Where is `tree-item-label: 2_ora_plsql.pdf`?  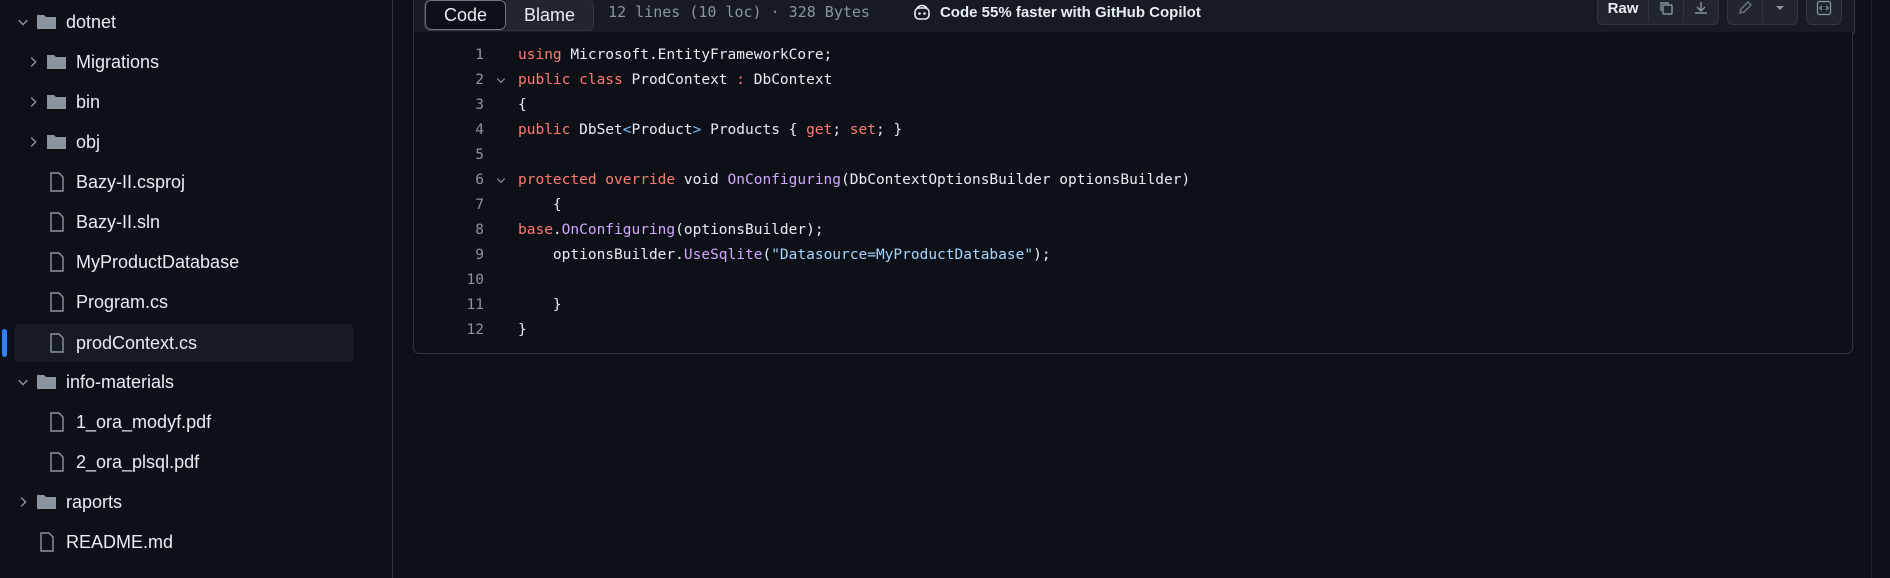
tree-item-label: 2_ora_plsql.pdf is located at coordinates (138, 461).